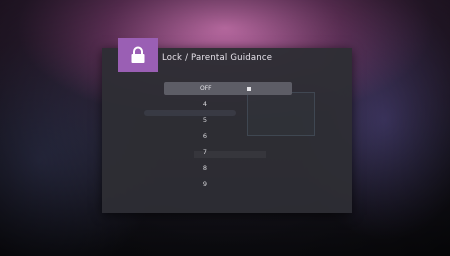  What do you see at coordinates (205, 152) in the screenshot?
I see `option-7: 7` at bounding box center [205, 152].